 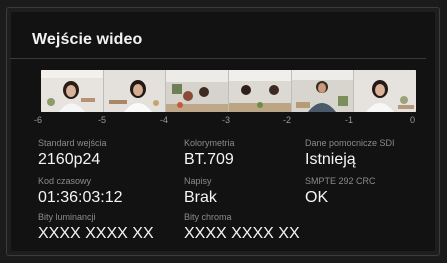 What do you see at coordinates (242, 233) in the screenshot?
I see `chroma-bits-value: XXXX XXXX XX` at bounding box center [242, 233].